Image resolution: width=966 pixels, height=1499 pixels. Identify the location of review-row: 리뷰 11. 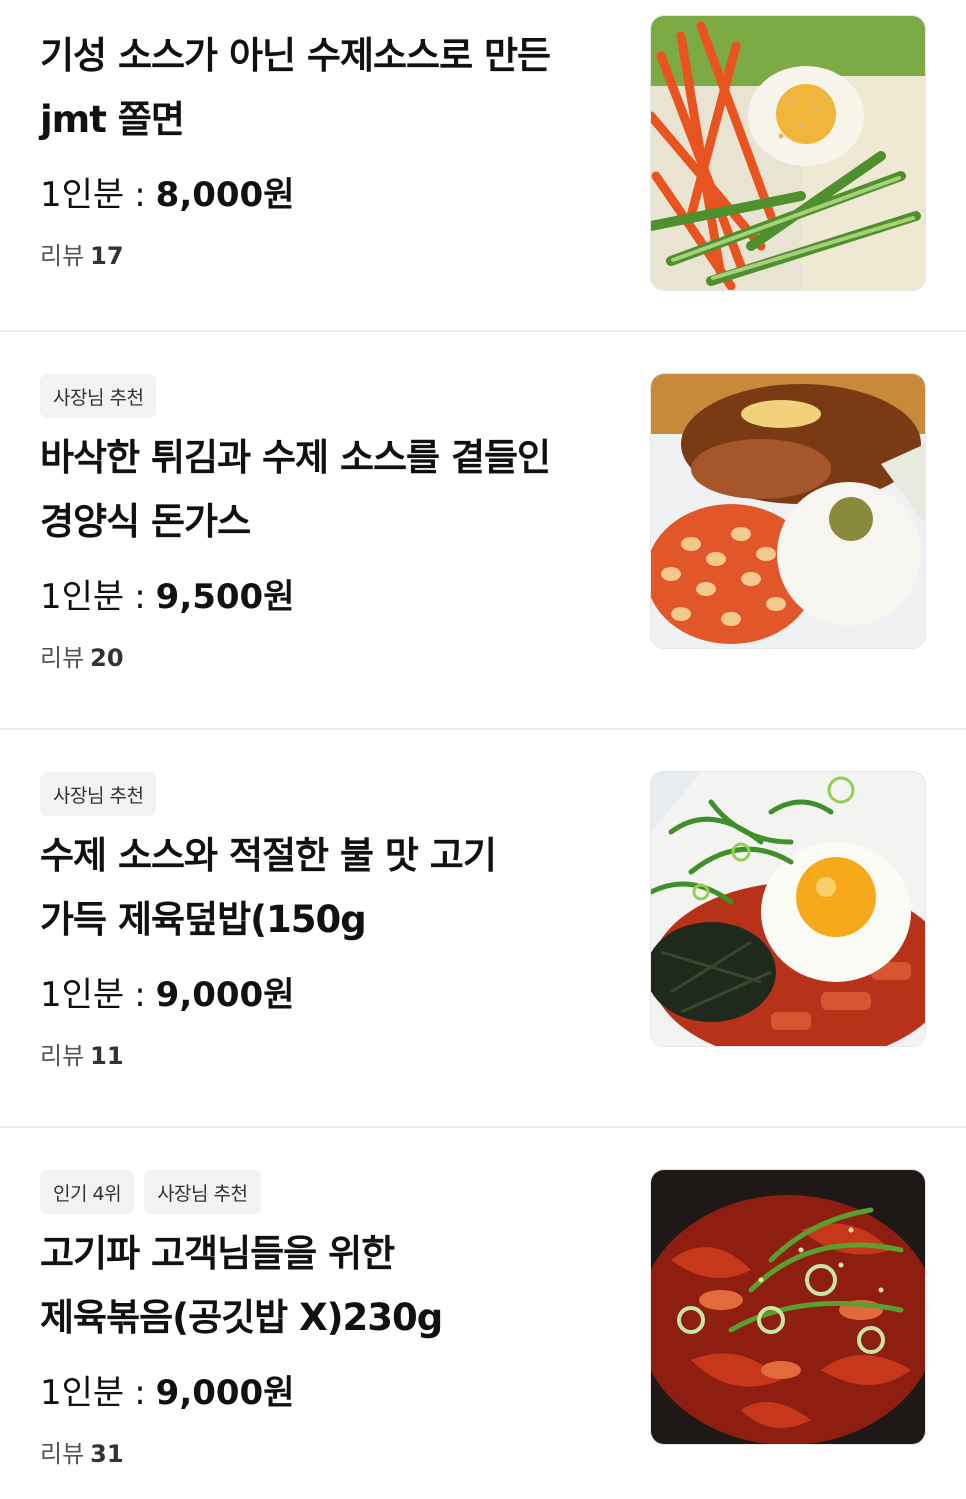
(330, 1053).